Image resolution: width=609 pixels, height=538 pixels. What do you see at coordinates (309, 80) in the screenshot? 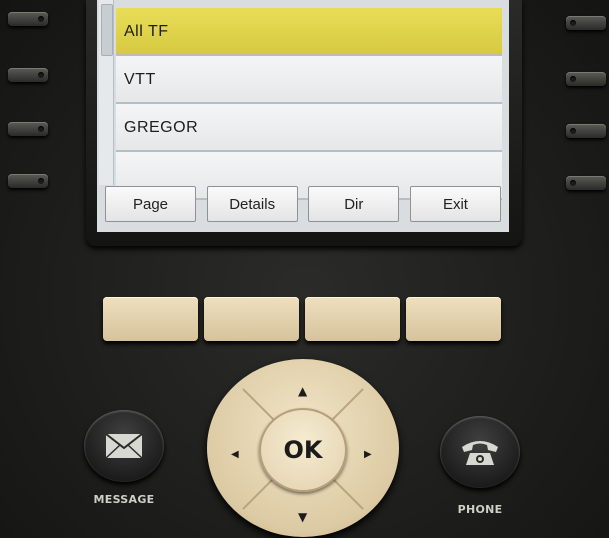
I see `list-item: VTT` at bounding box center [309, 80].